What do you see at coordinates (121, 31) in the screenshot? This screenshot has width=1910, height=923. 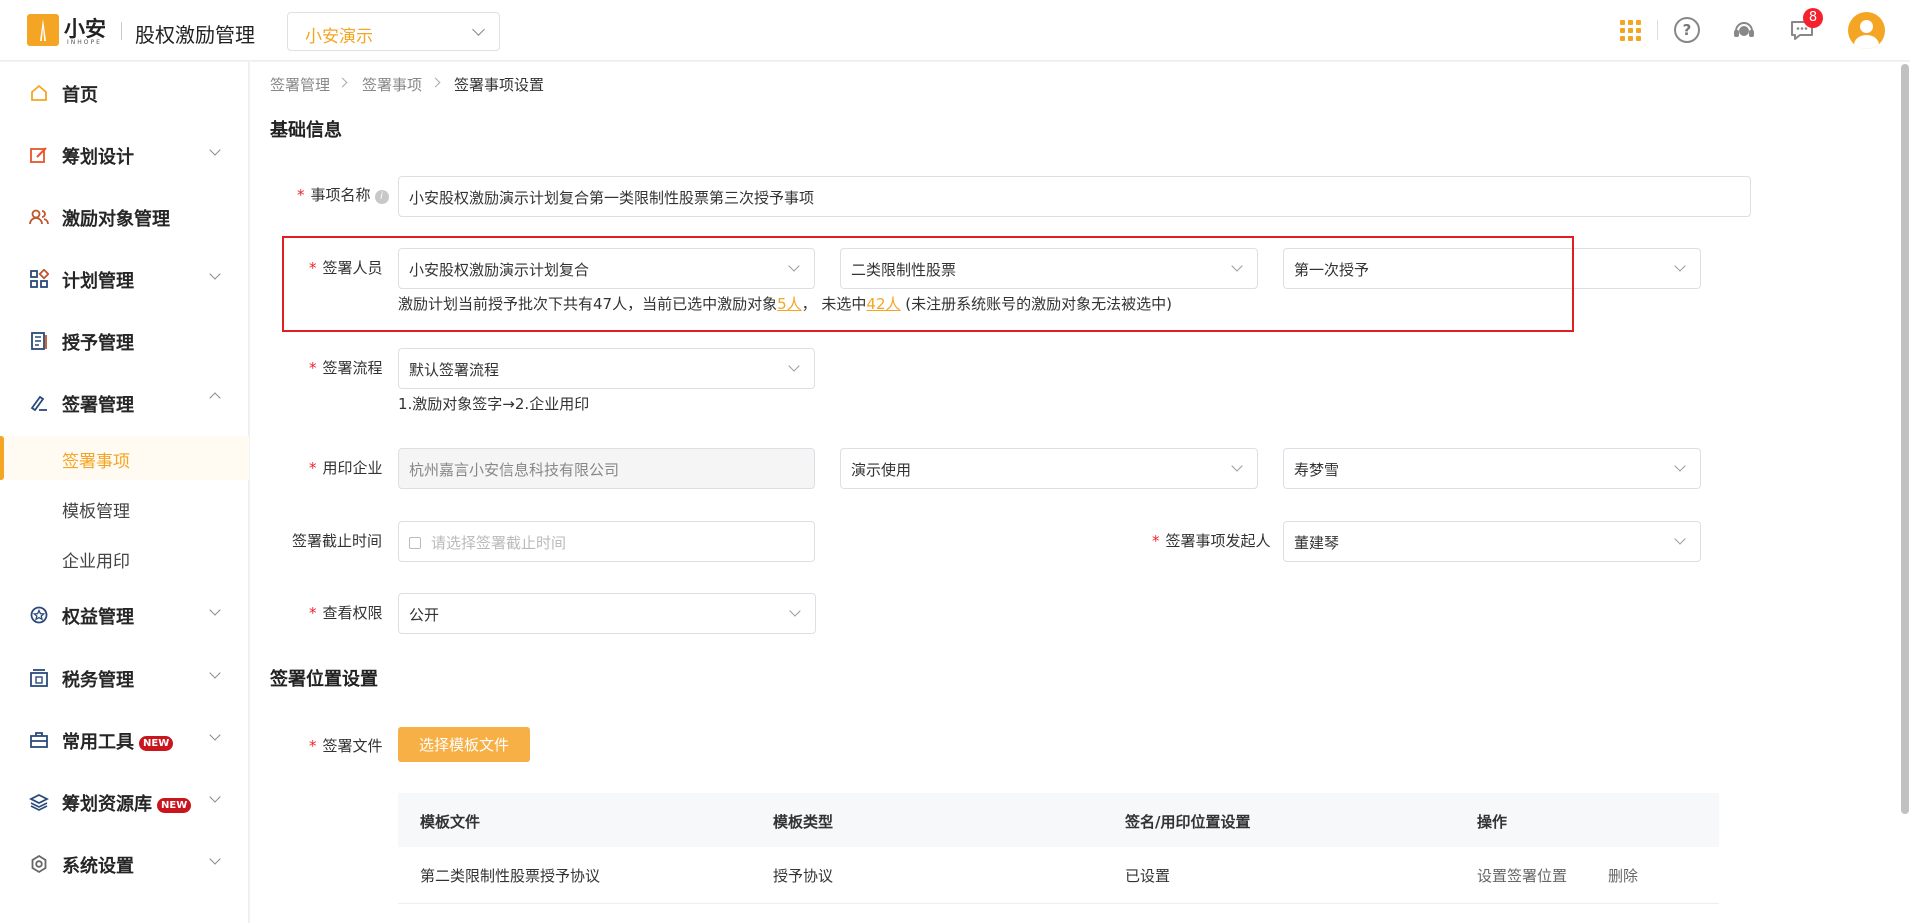 I see `logo-divider` at bounding box center [121, 31].